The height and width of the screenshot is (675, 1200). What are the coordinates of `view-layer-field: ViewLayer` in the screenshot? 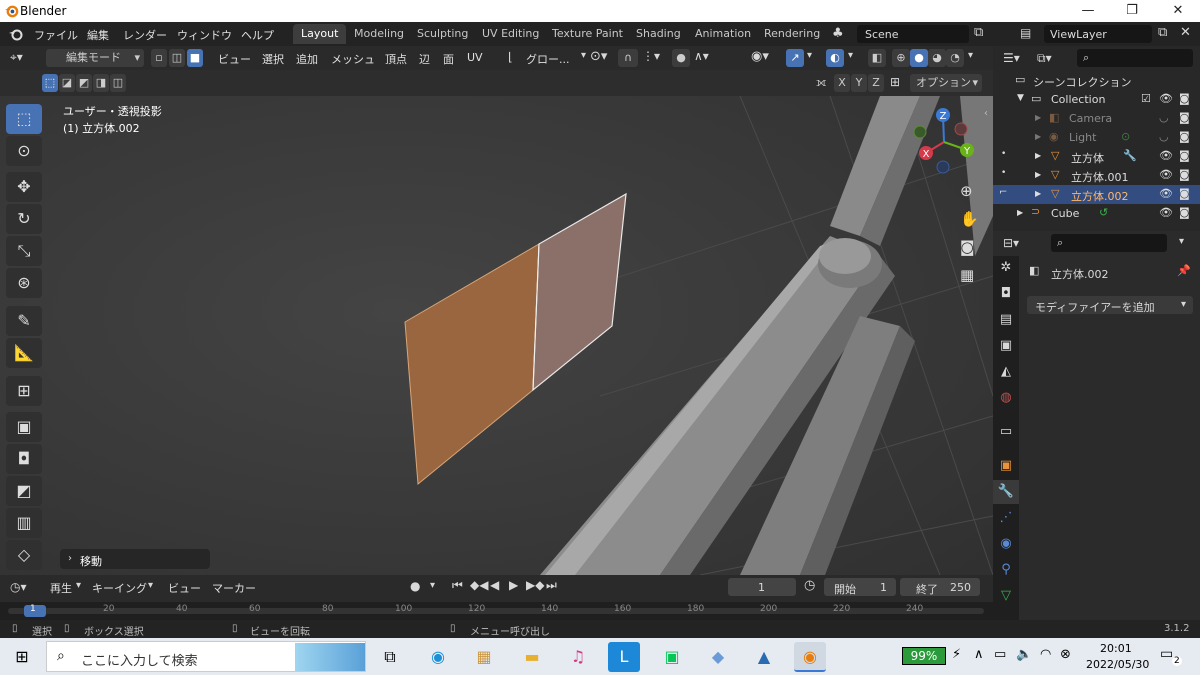 It's located at (1098, 34).